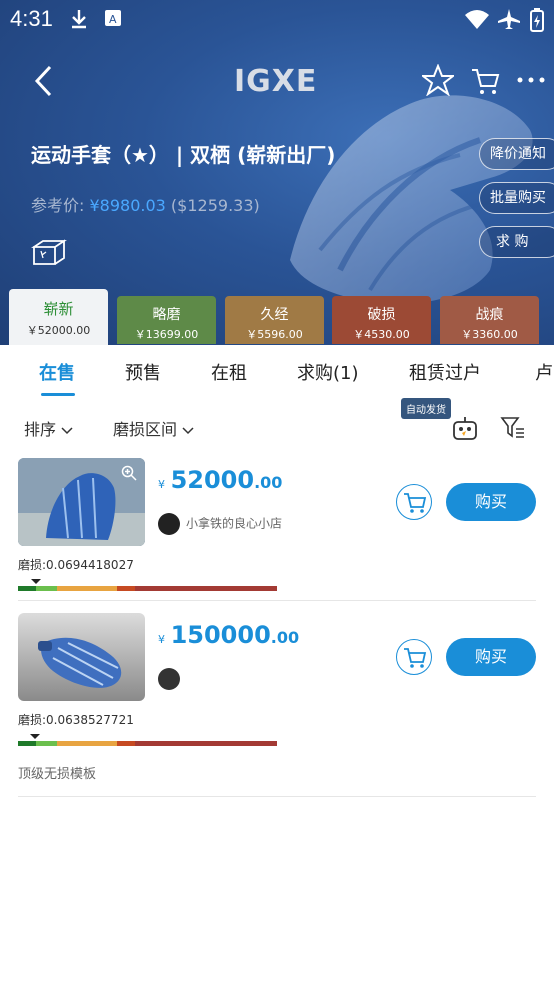 This screenshot has width=554, height=984. I want to click on app-logo: IGXE, so click(276, 81).